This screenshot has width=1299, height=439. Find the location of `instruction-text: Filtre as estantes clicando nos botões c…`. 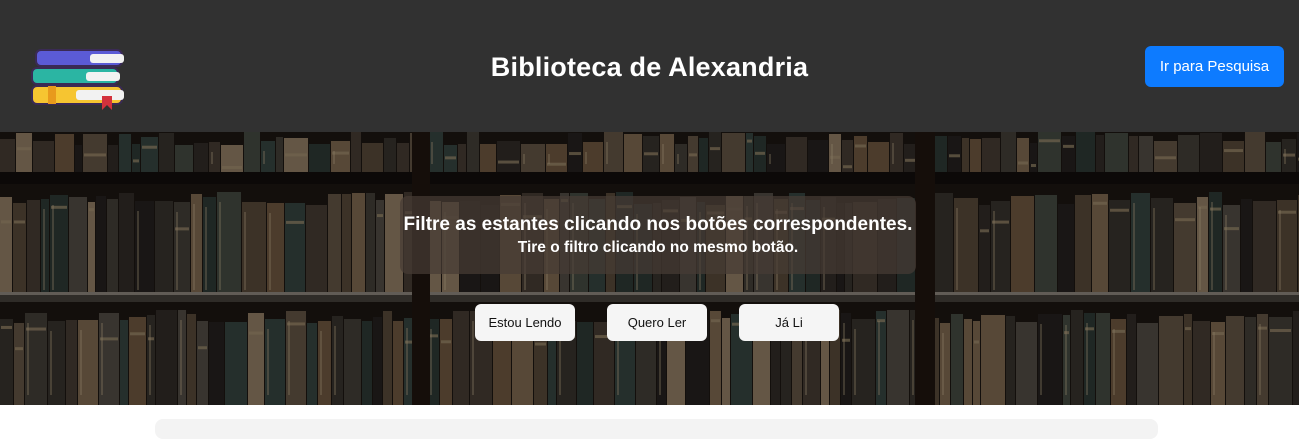

instruction-text: Filtre as estantes clicando nos botões c… is located at coordinates (658, 224).